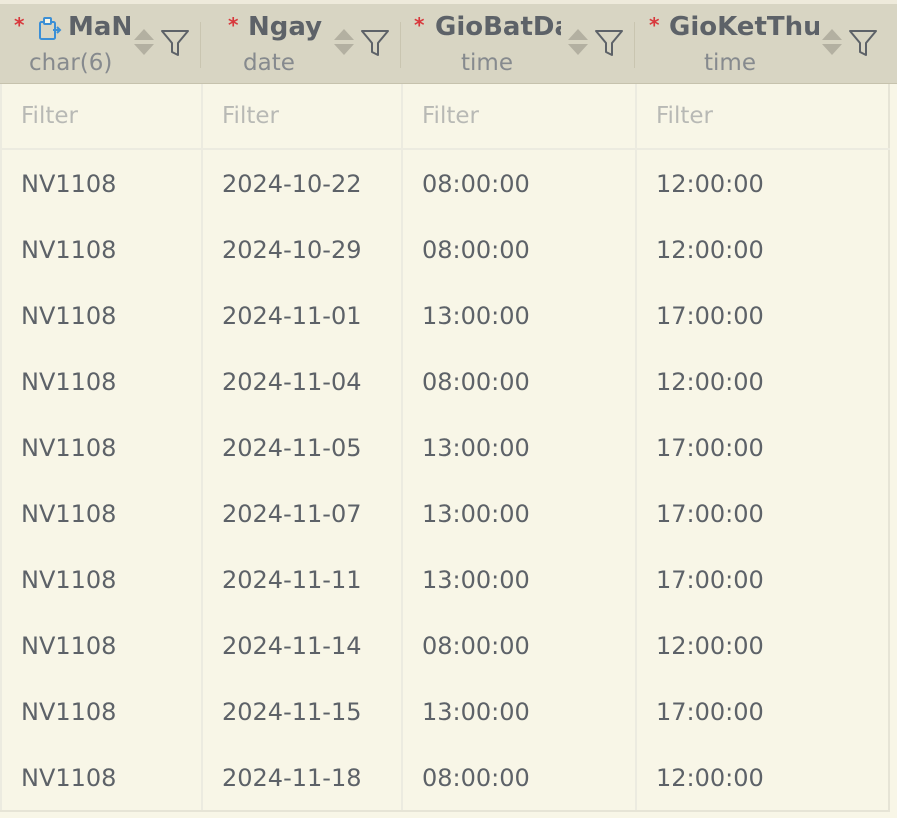  What do you see at coordinates (519, 116) in the screenshot?
I see `filter-input-giobatdau` at bounding box center [519, 116].